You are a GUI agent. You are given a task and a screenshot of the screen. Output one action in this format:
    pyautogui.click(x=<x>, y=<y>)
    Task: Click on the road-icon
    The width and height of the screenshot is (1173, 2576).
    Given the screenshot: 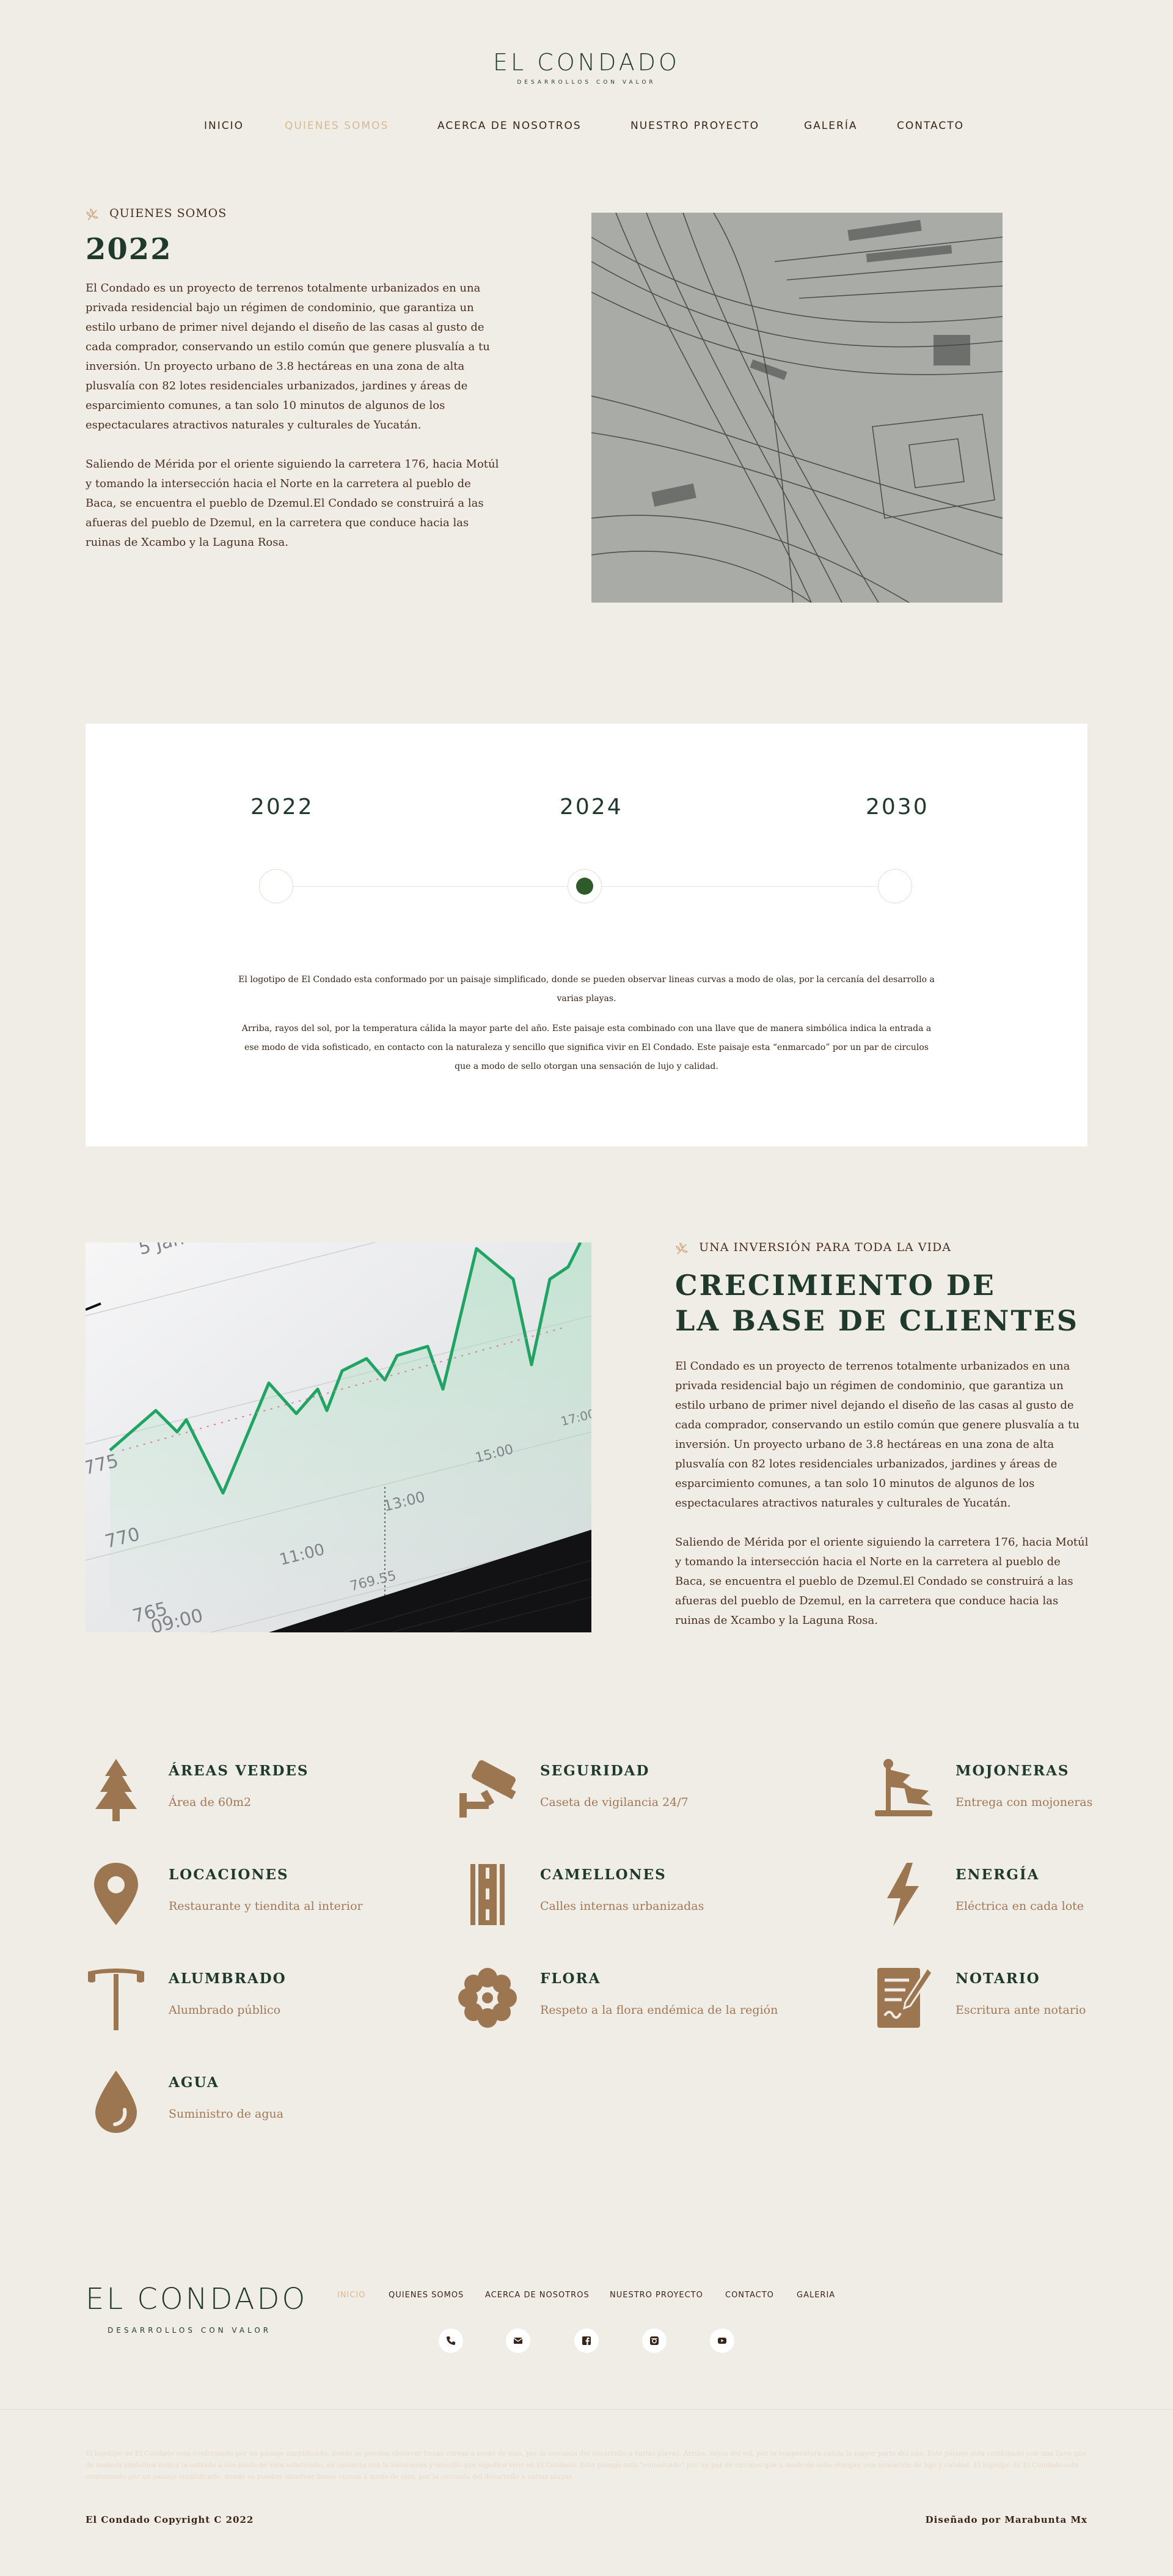 What is the action you would take?
    pyautogui.click(x=487, y=1894)
    